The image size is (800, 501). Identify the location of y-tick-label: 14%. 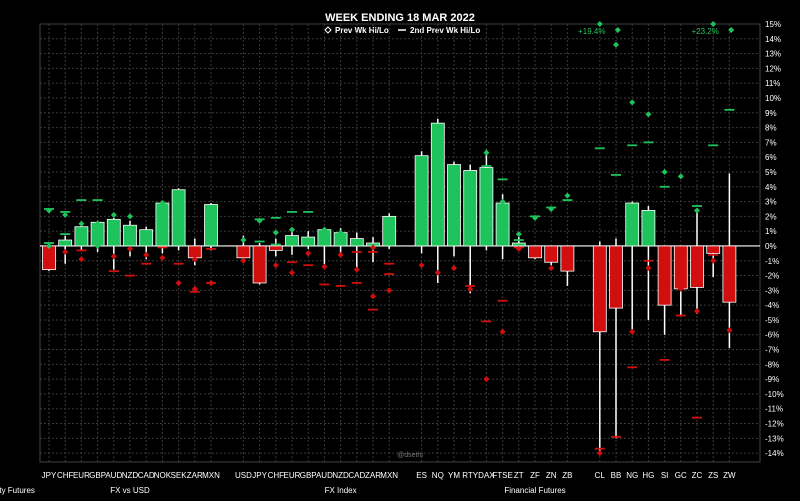
(773, 39).